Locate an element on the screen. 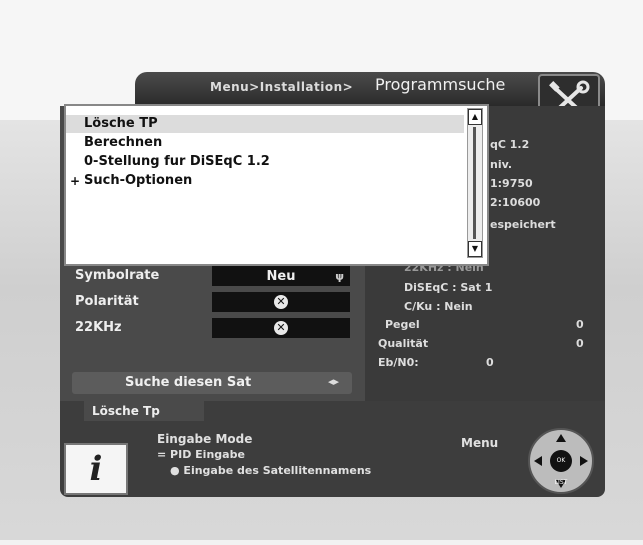  qualitaet-value: 0 is located at coordinates (580, 343).